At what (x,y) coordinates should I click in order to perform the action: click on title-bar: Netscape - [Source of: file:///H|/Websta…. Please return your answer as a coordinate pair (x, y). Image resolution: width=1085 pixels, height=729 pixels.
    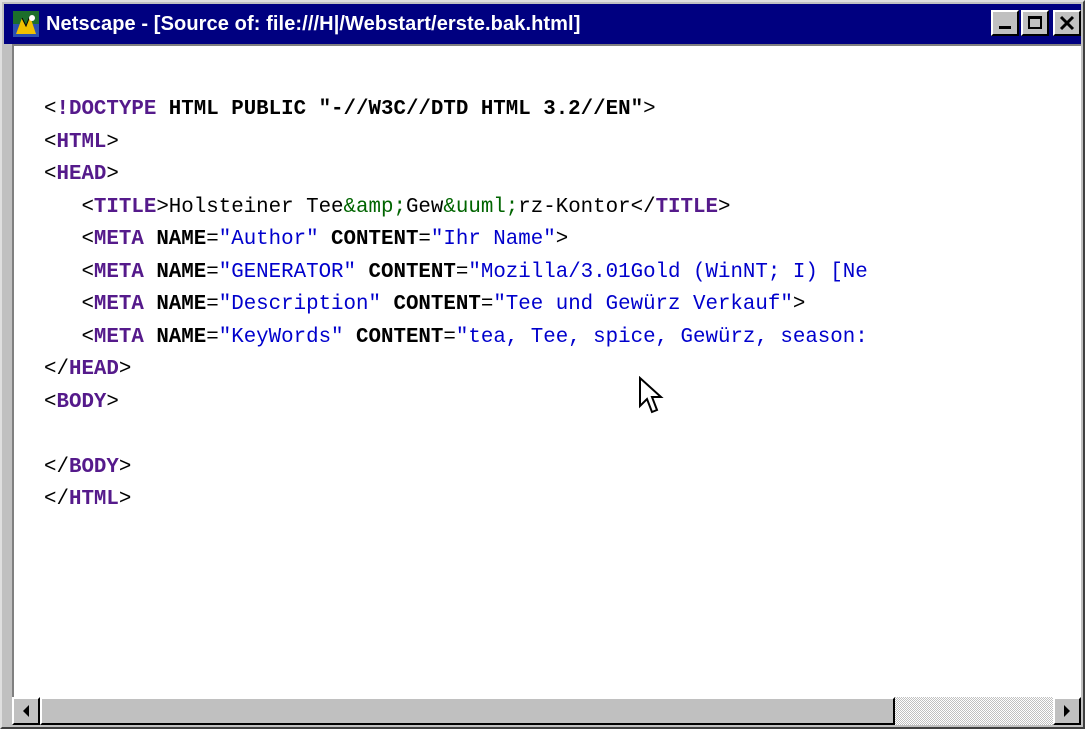
    Looking at the image, I should click on (542, 24).